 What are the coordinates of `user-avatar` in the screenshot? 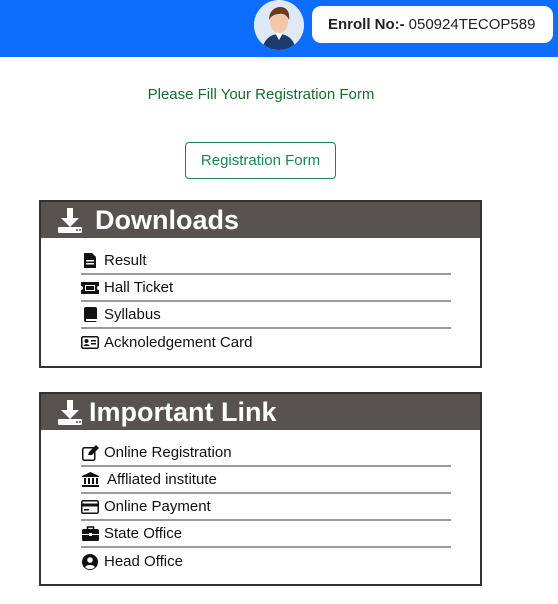 It's located at (279, 25).